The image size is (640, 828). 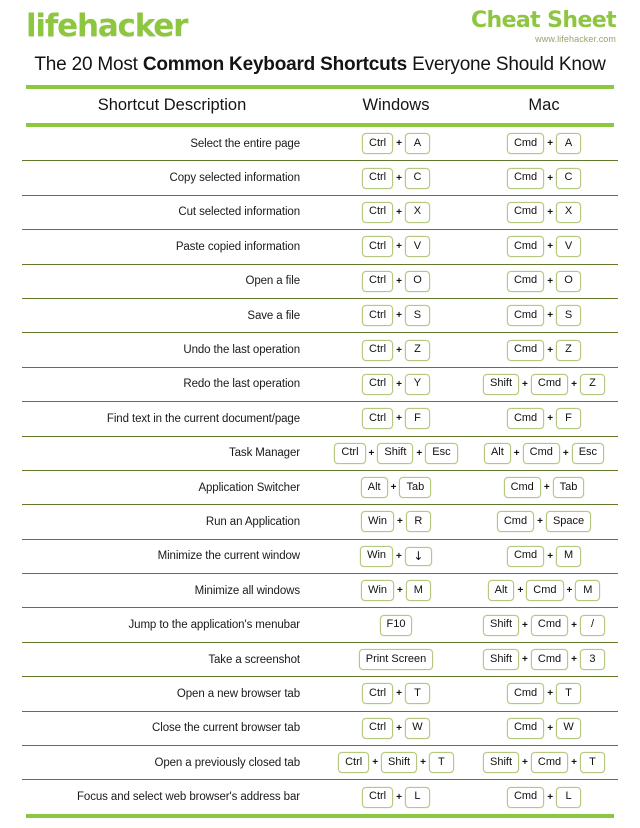 What do you see at coordinates (320, 815) in the screenshot?
I see `footer-rule` at bounding box center [320, 815].